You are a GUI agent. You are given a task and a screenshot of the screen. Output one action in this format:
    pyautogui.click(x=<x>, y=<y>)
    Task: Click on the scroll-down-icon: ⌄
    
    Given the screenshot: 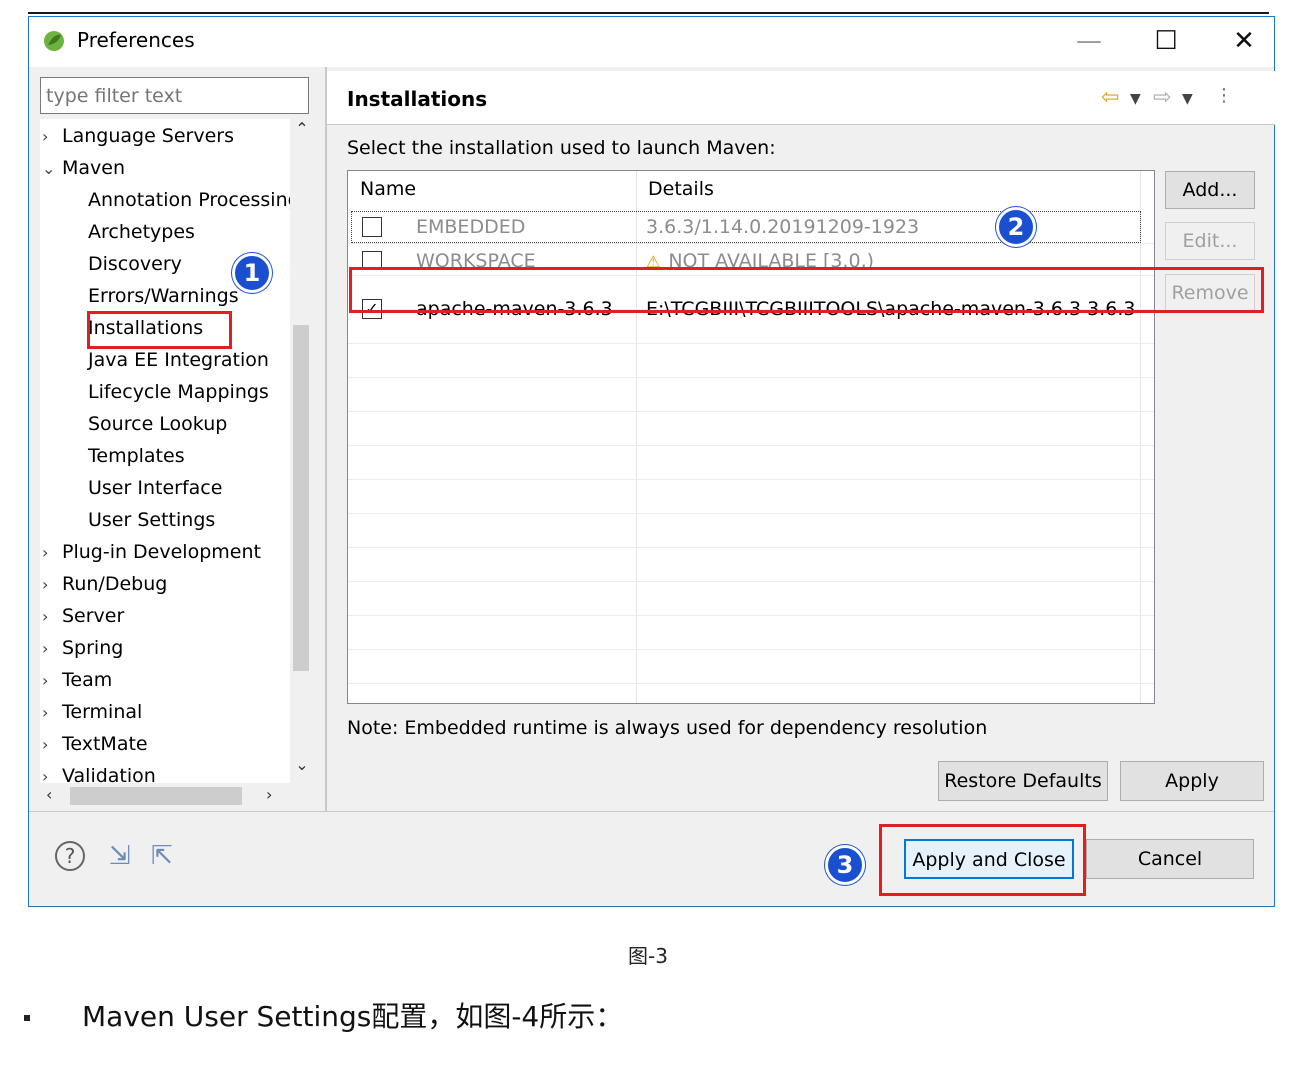 What is the action you would take?
    pyautogui.click(x=299, y=769)
    